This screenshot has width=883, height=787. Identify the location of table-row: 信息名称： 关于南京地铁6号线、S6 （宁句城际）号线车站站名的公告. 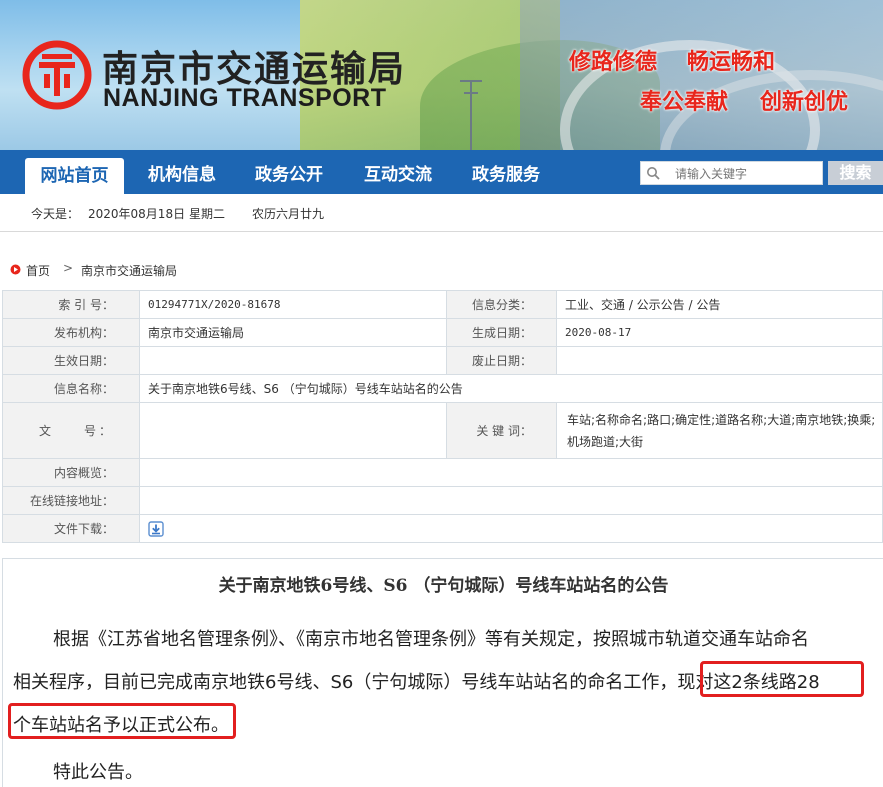
(442, 388).